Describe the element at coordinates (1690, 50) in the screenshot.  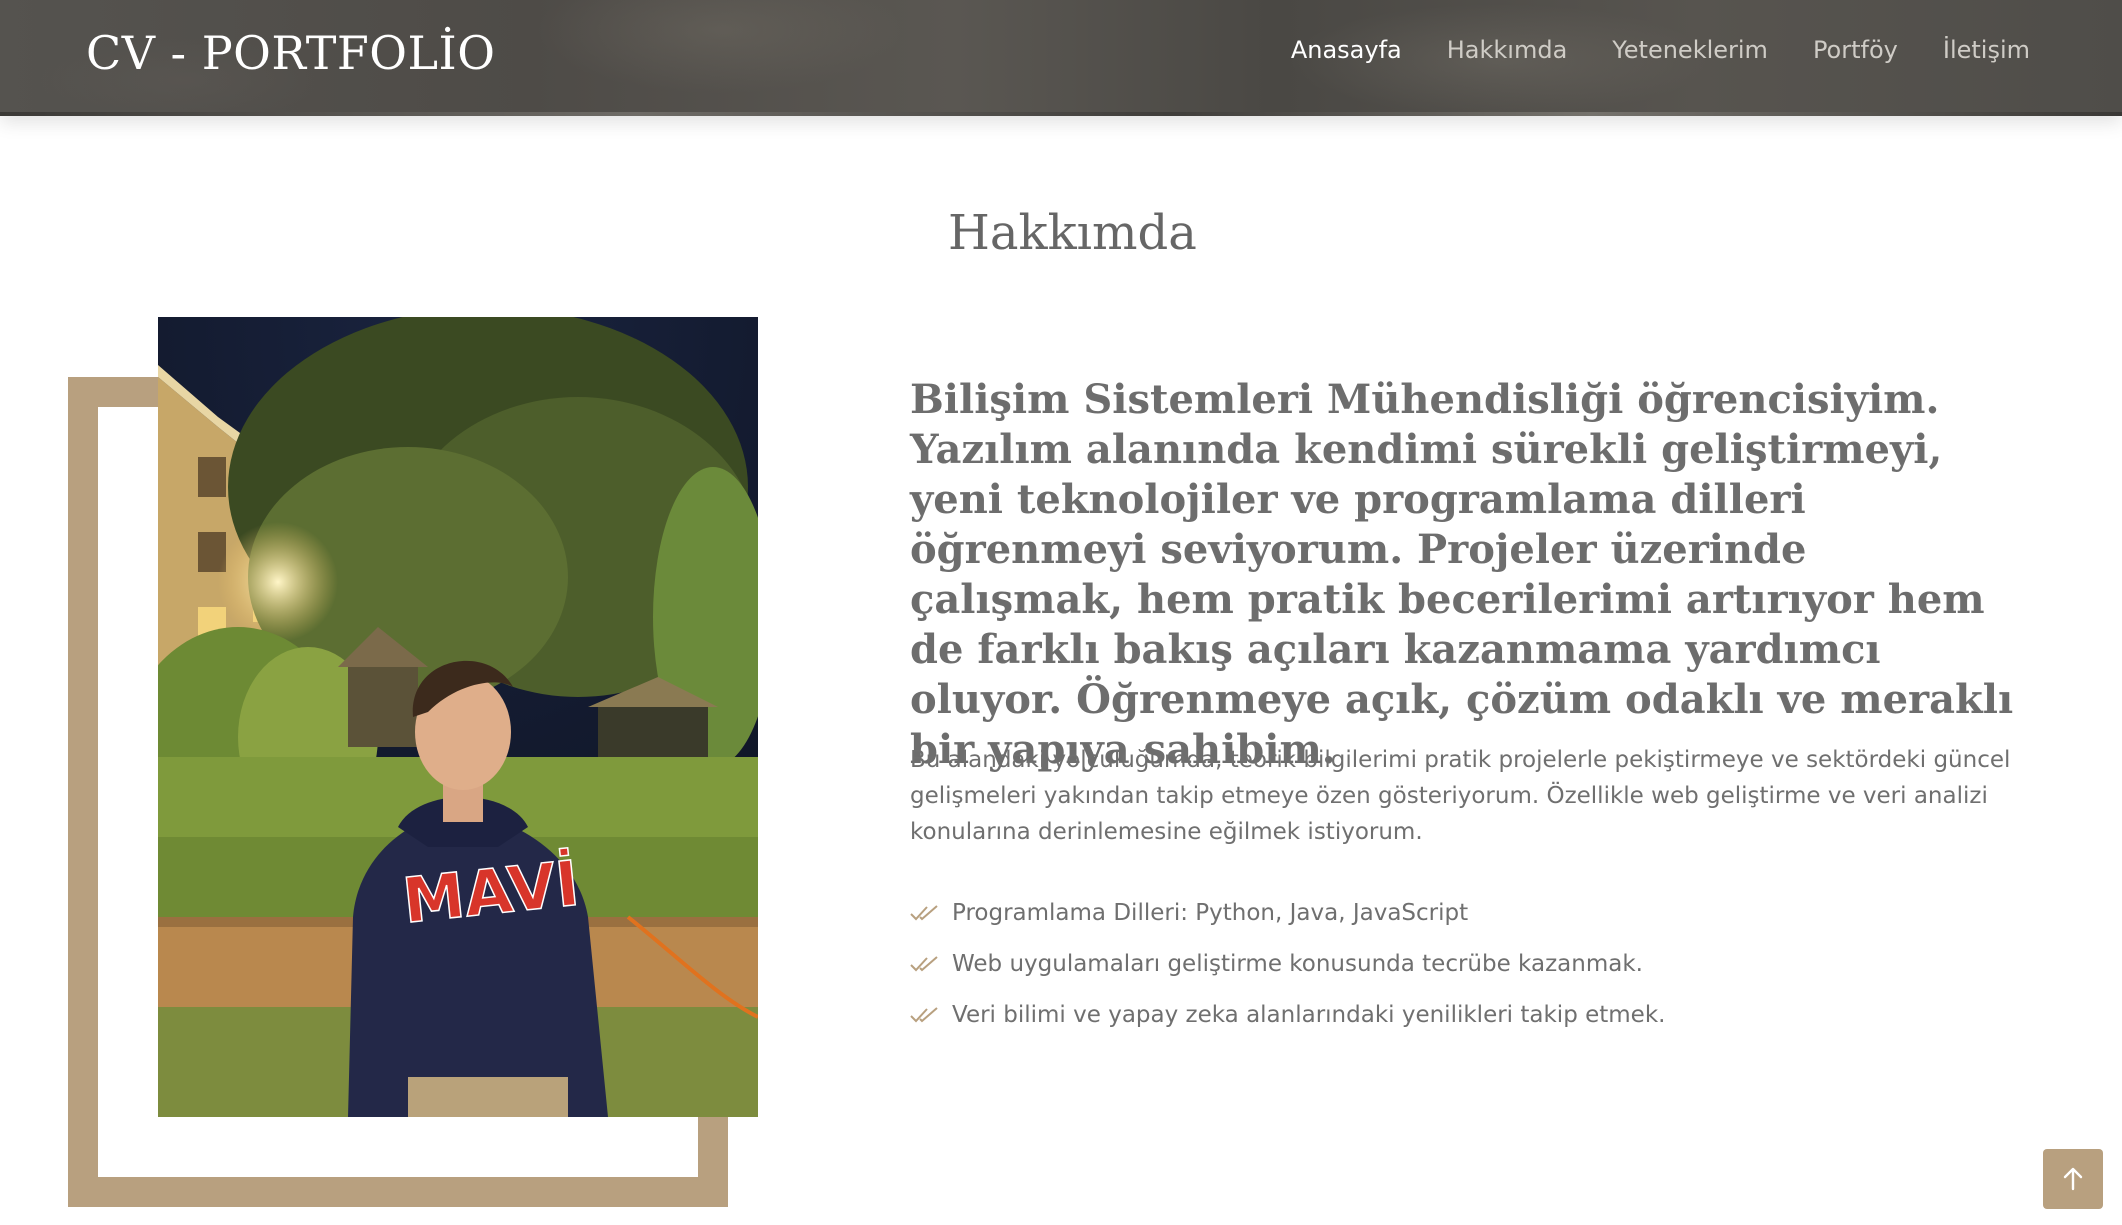
I see `nav-link-yeteneklerim: Yeteneklerim` at that location.